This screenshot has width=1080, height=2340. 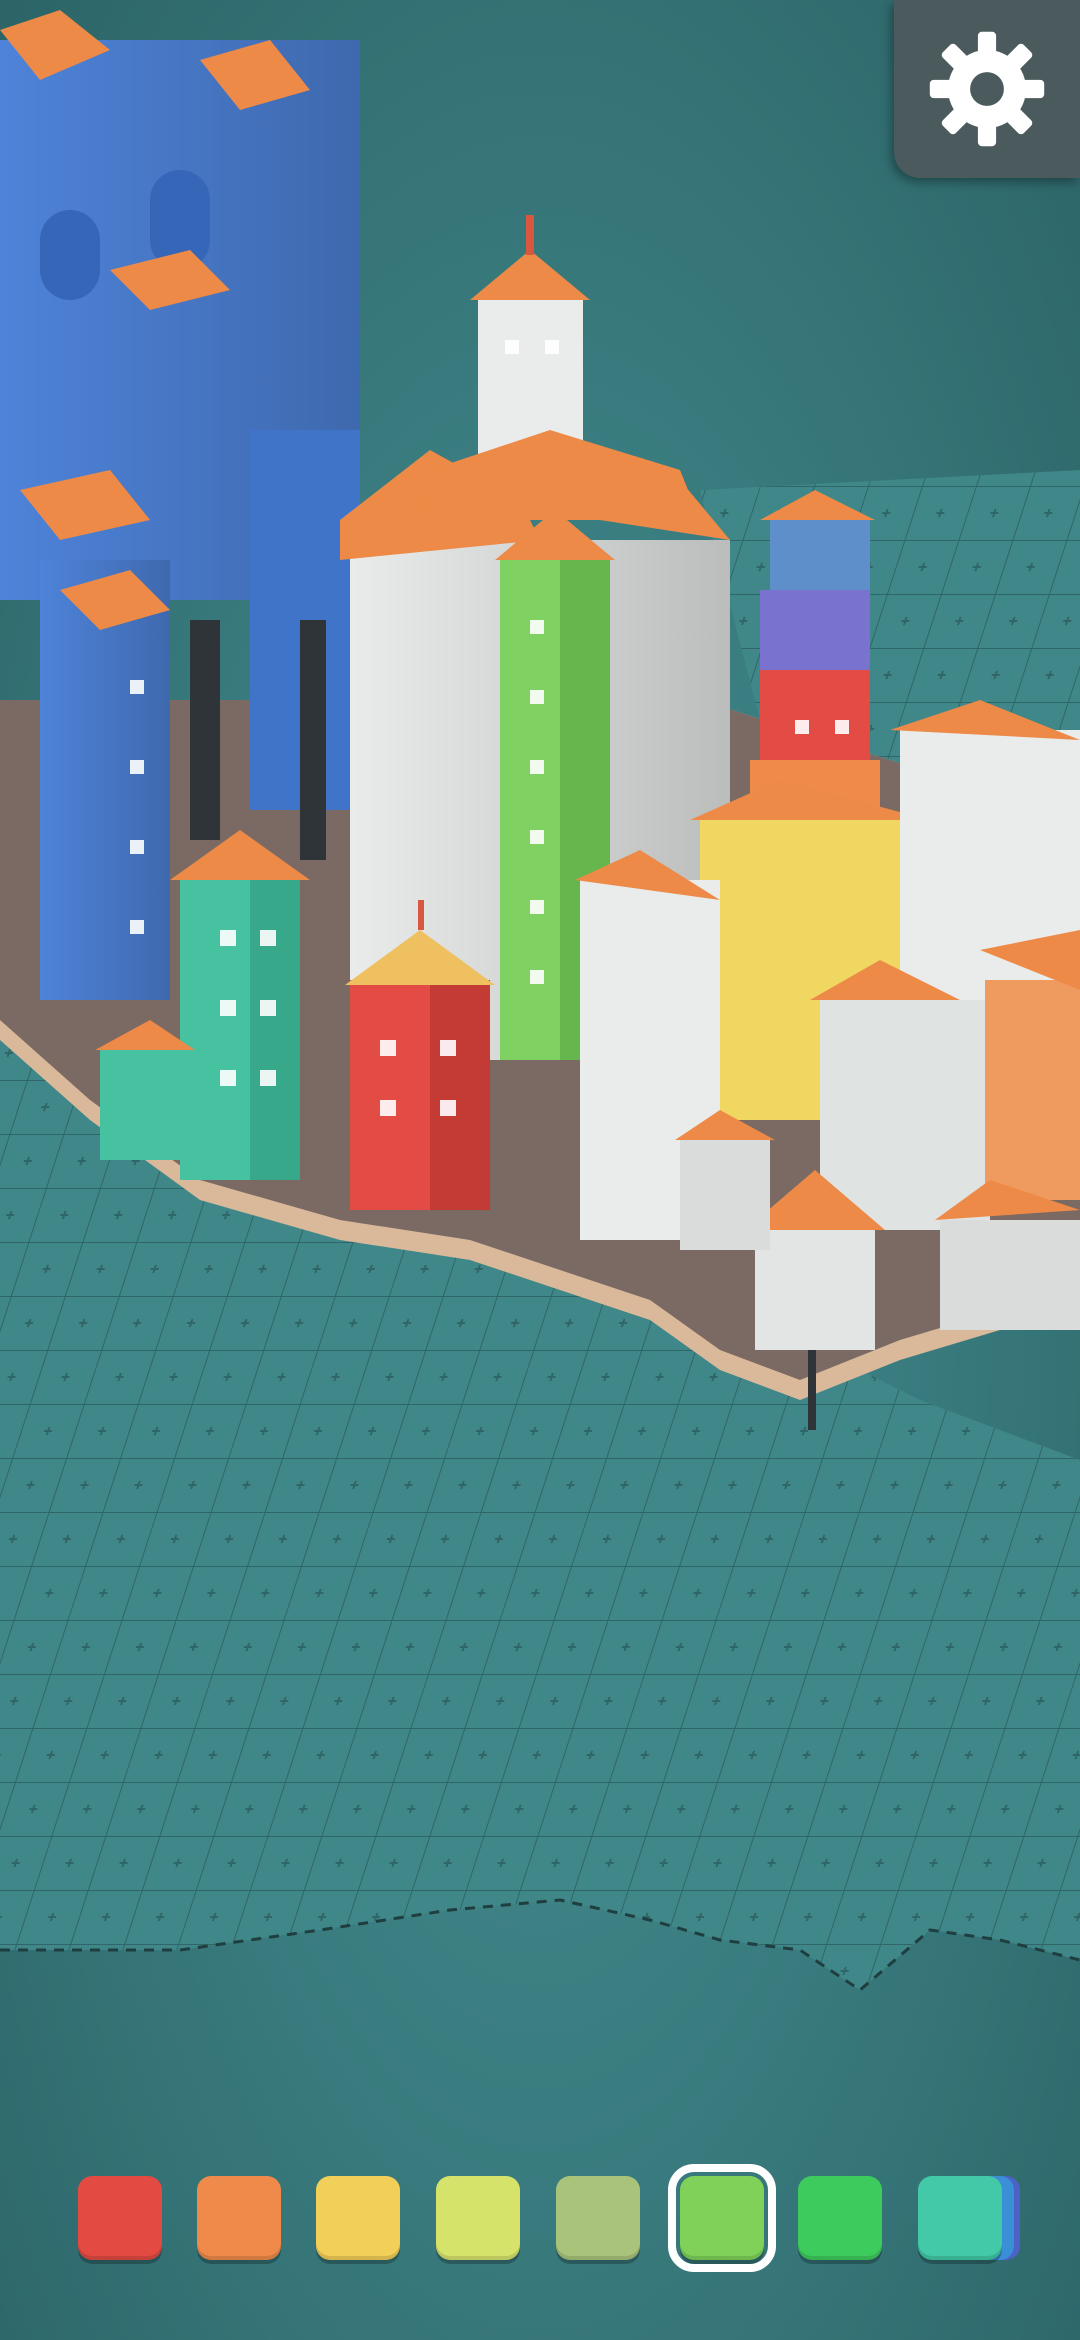 What do you see at coordinates (239, 2218) in the screenshot?
I see `color-swatch-orange` at bounding box center [239, 2218].